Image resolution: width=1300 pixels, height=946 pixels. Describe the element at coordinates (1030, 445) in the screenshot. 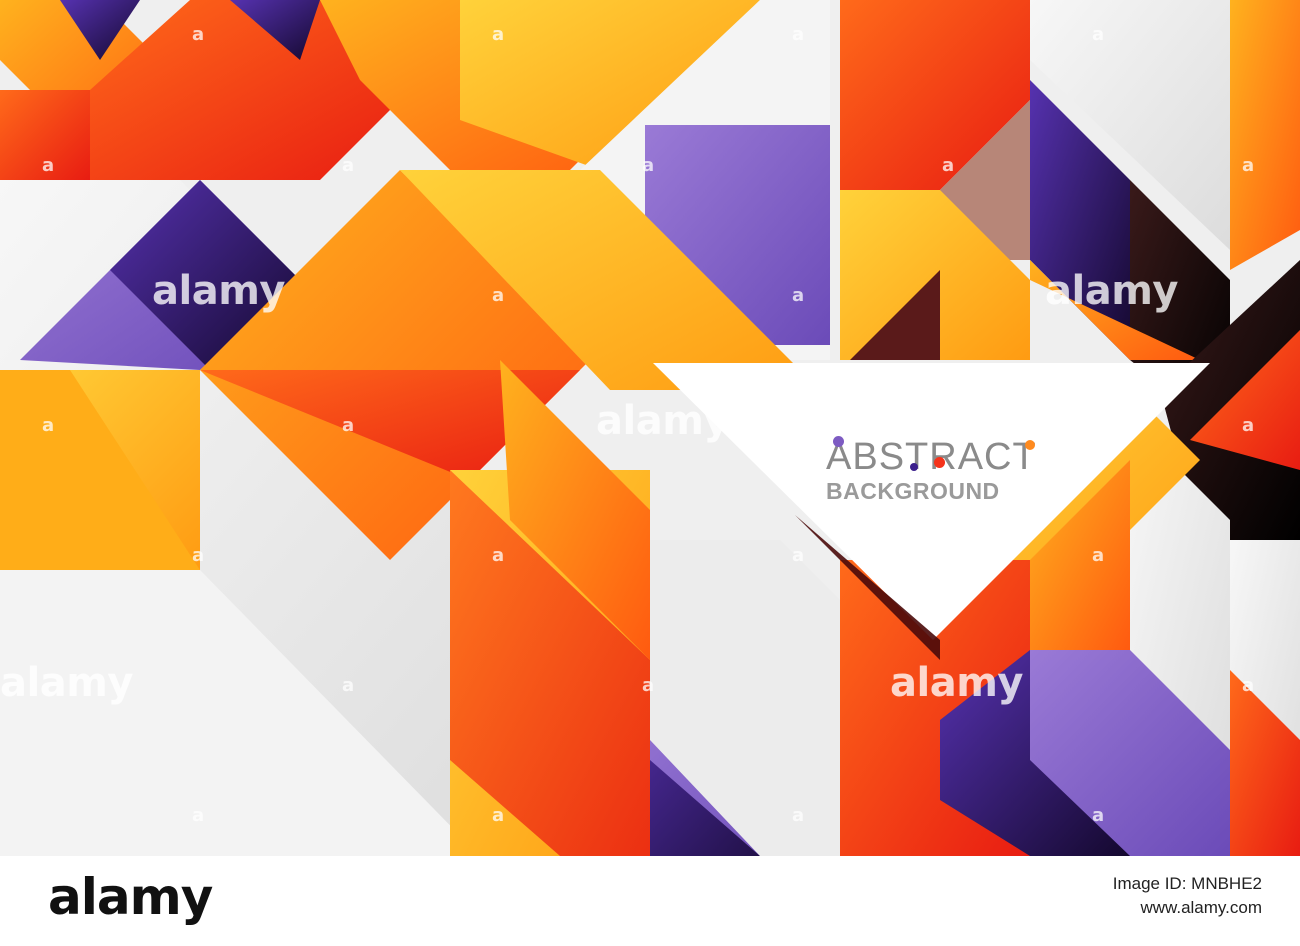

I see `title-dot-orange` at that location.